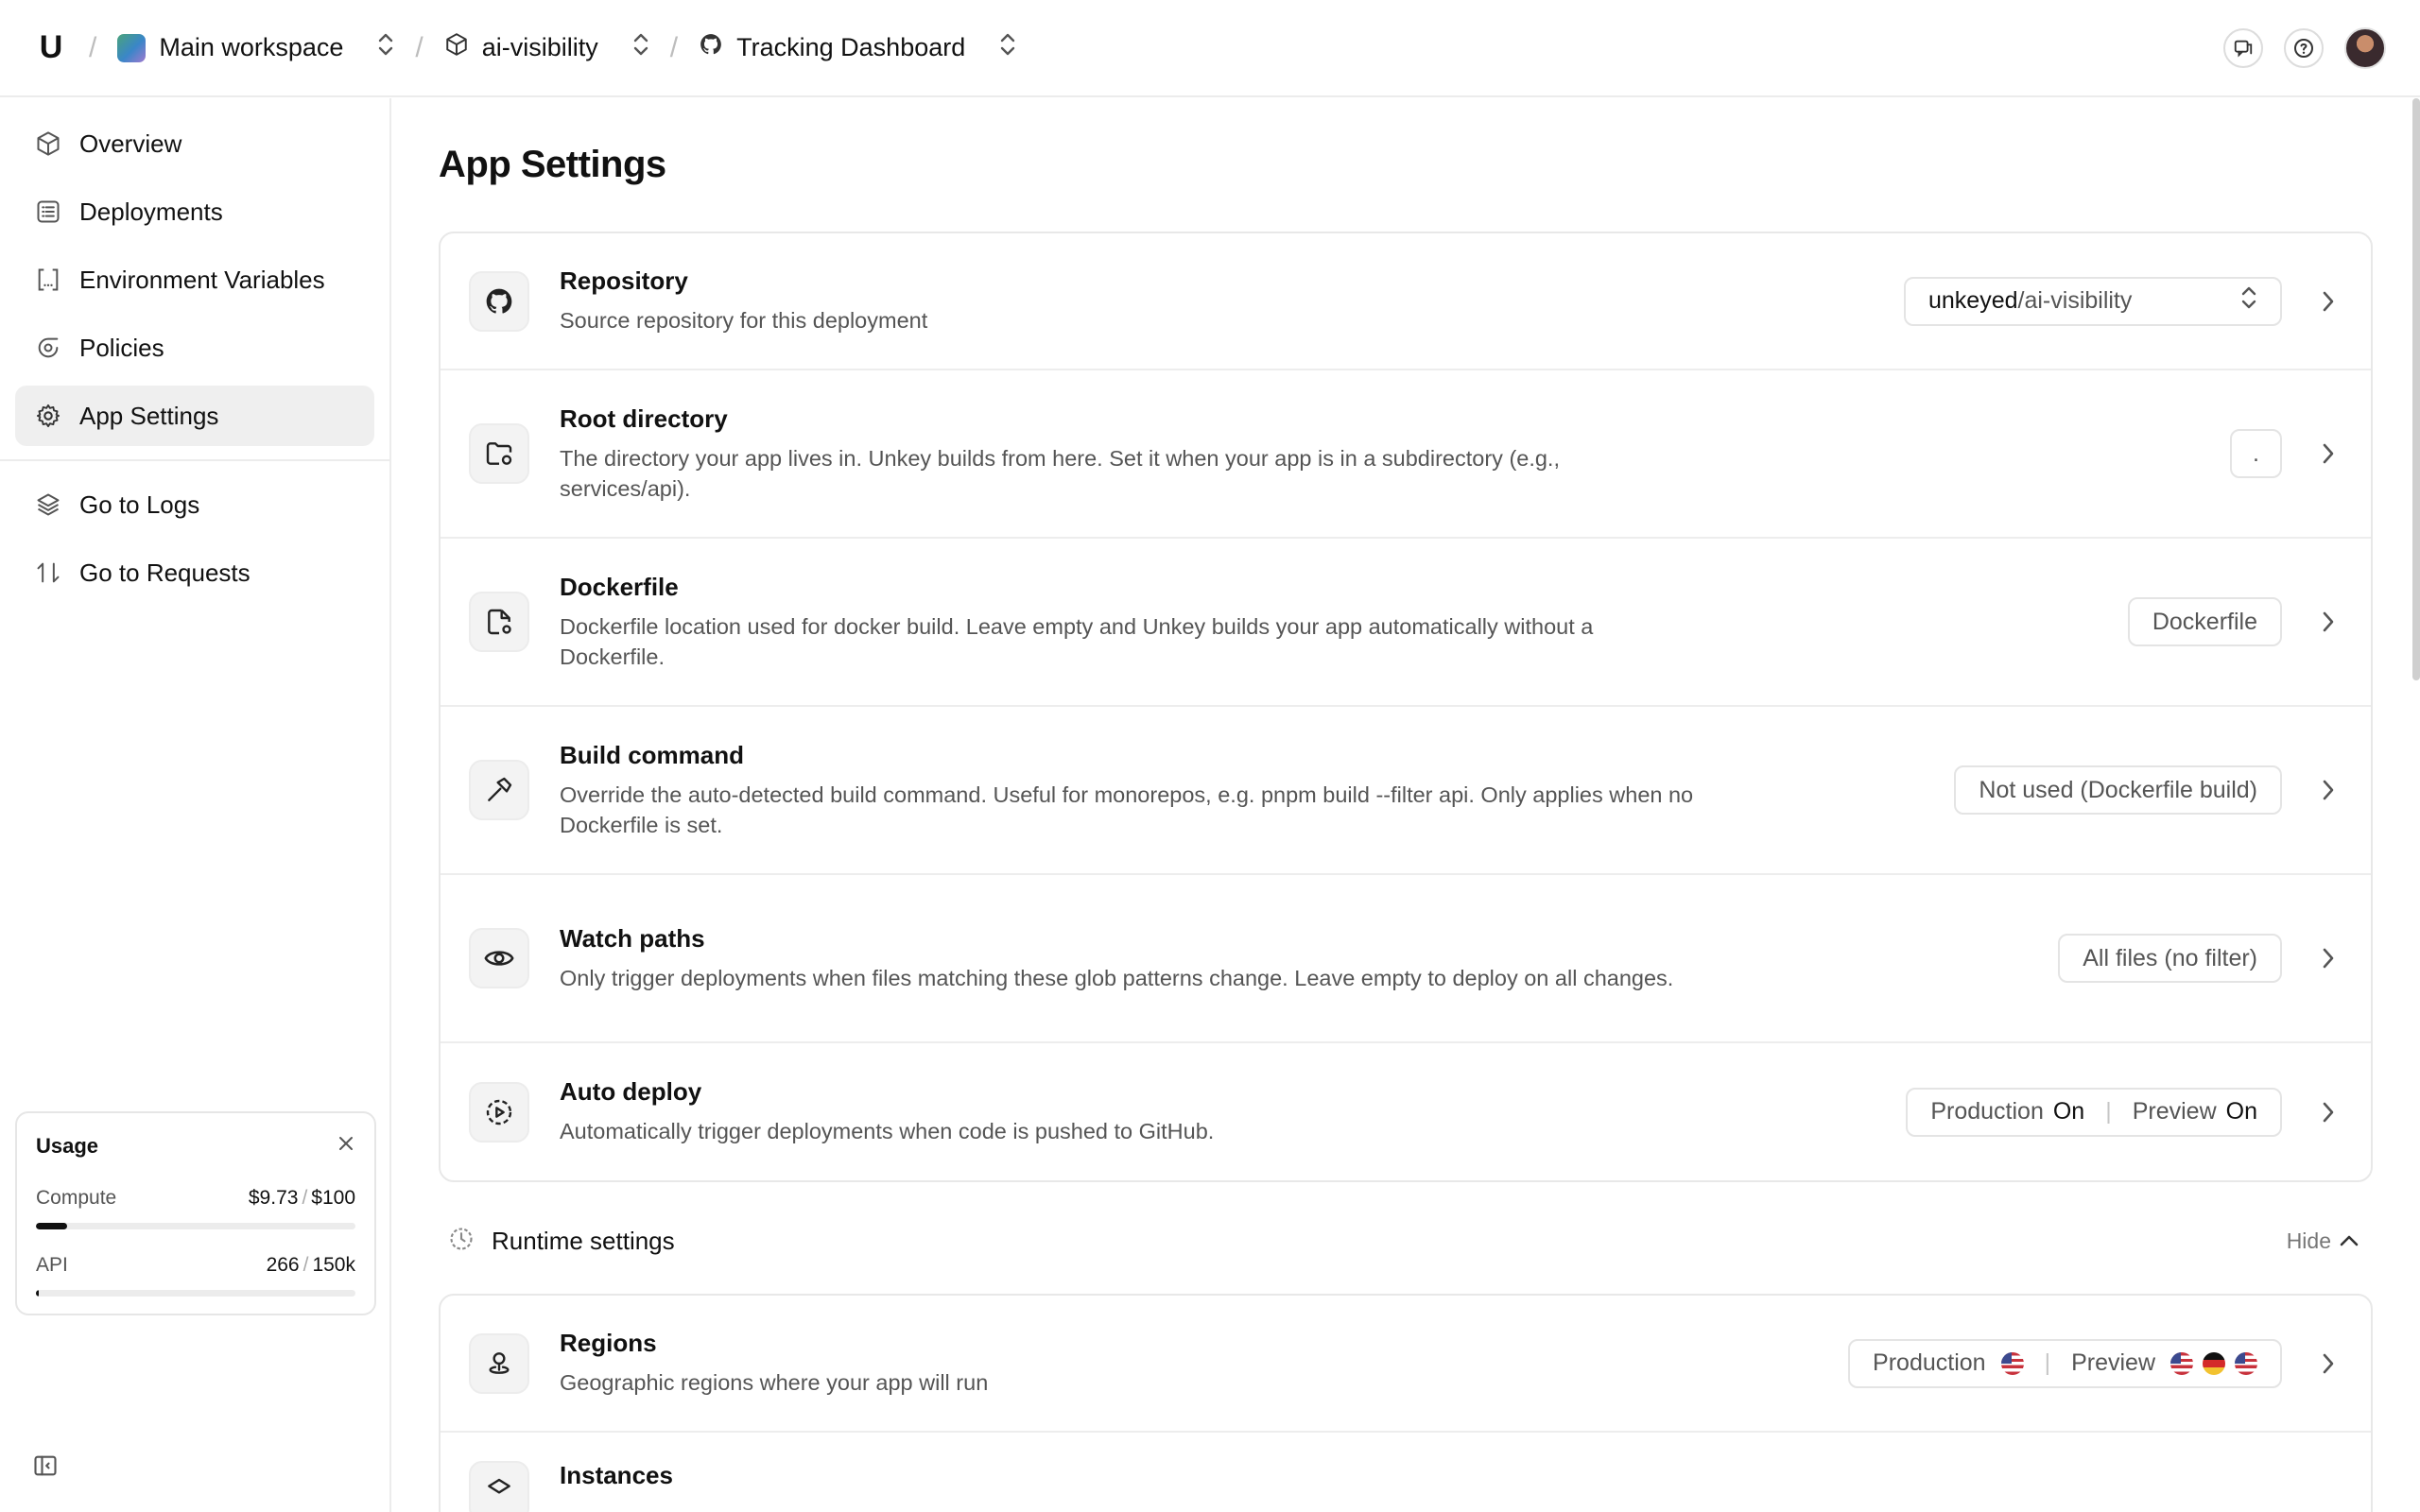  I want to click on setting-title: Auto deploy, so click(631, 1091).